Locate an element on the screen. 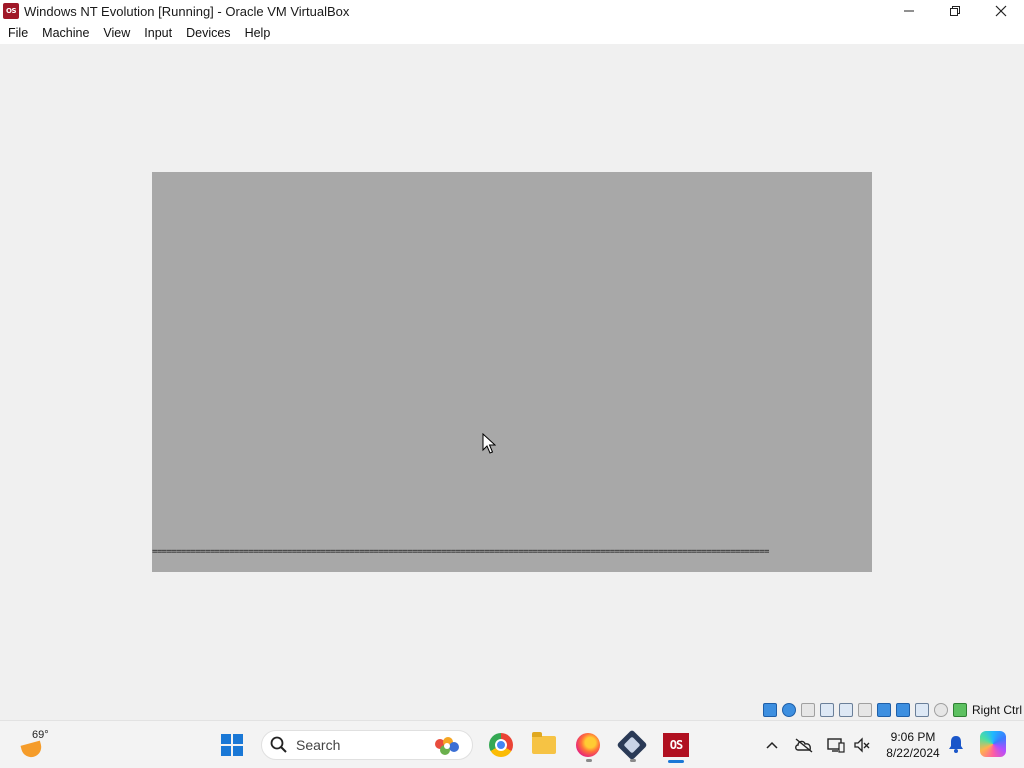  mouse-cursor-icon is located at coordinates (489, 443).